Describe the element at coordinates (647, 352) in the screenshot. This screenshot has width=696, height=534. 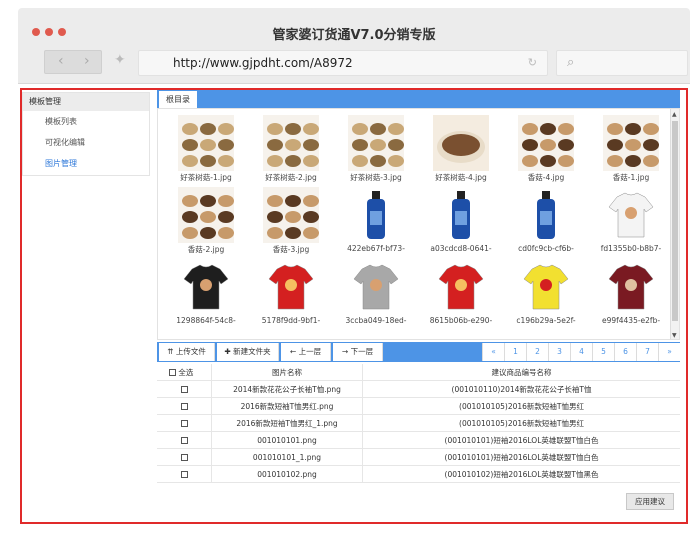
I see `page-7: 7` at that location.